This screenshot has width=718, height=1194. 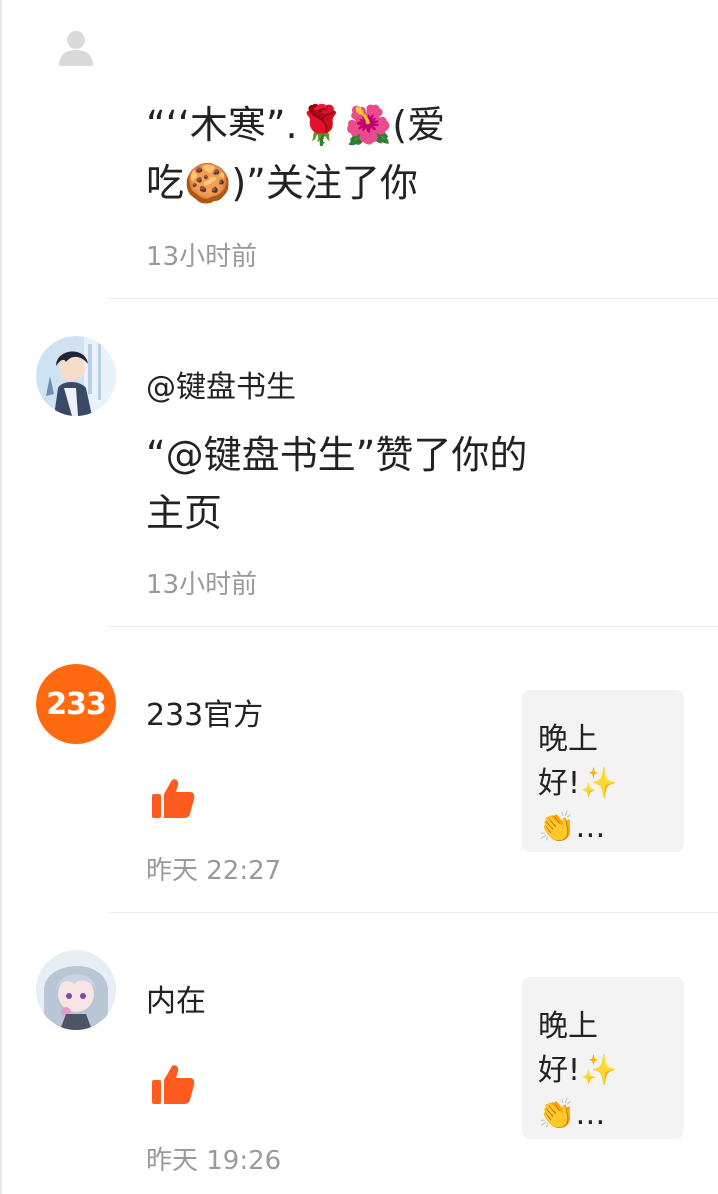 What do you see at coordinates (386, 484) in the screenshot?
I see `notification-message: “@键盘书生”赞了你的 主页` at bounding box center [386, 484].